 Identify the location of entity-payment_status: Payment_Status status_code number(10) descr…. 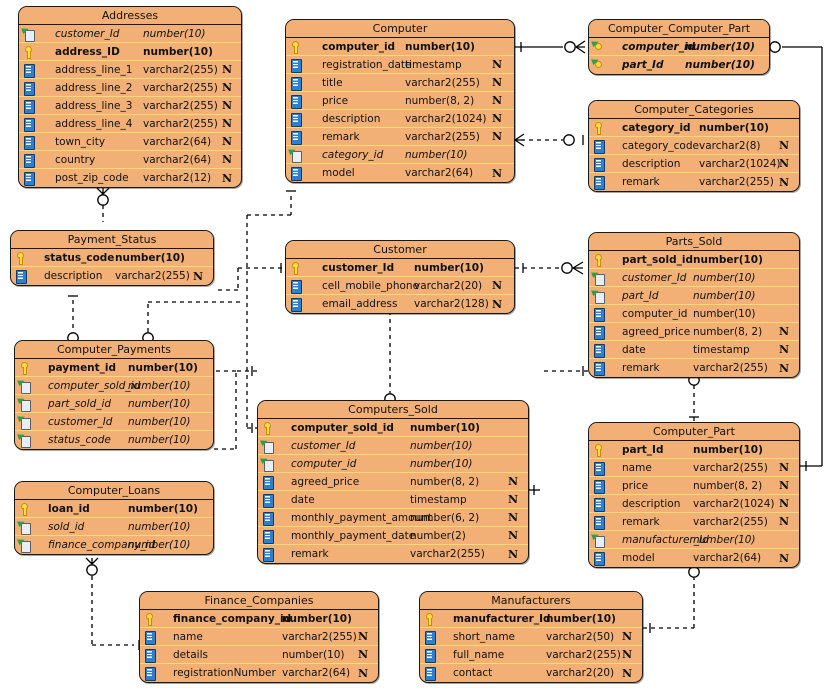
(112, 258).